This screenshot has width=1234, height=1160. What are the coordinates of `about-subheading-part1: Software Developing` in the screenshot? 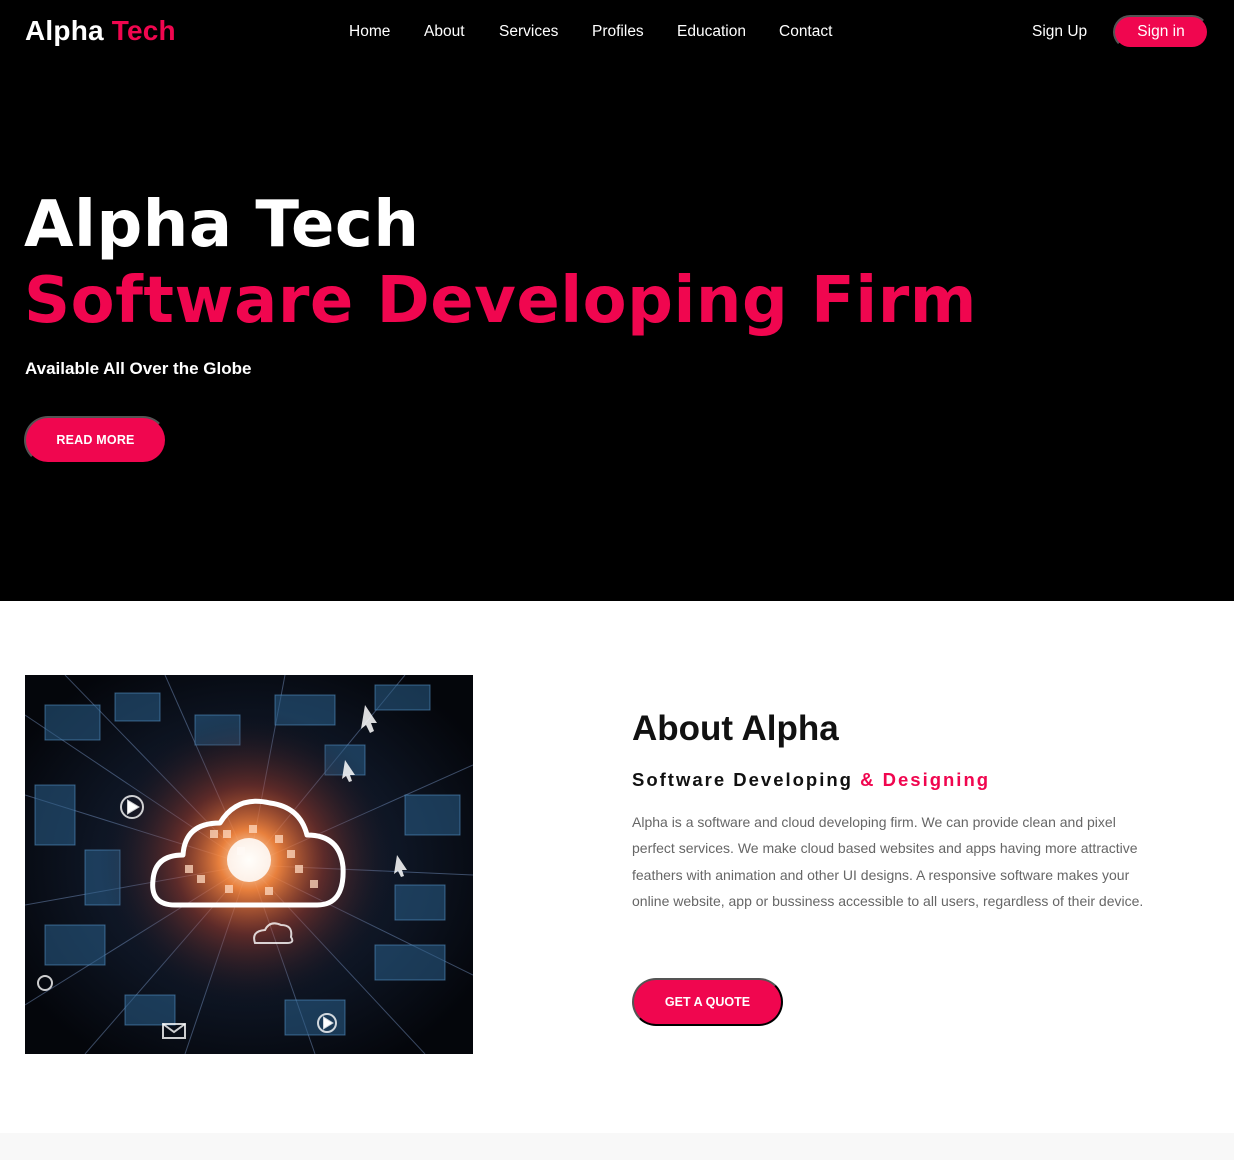 It's located at (742, 779).